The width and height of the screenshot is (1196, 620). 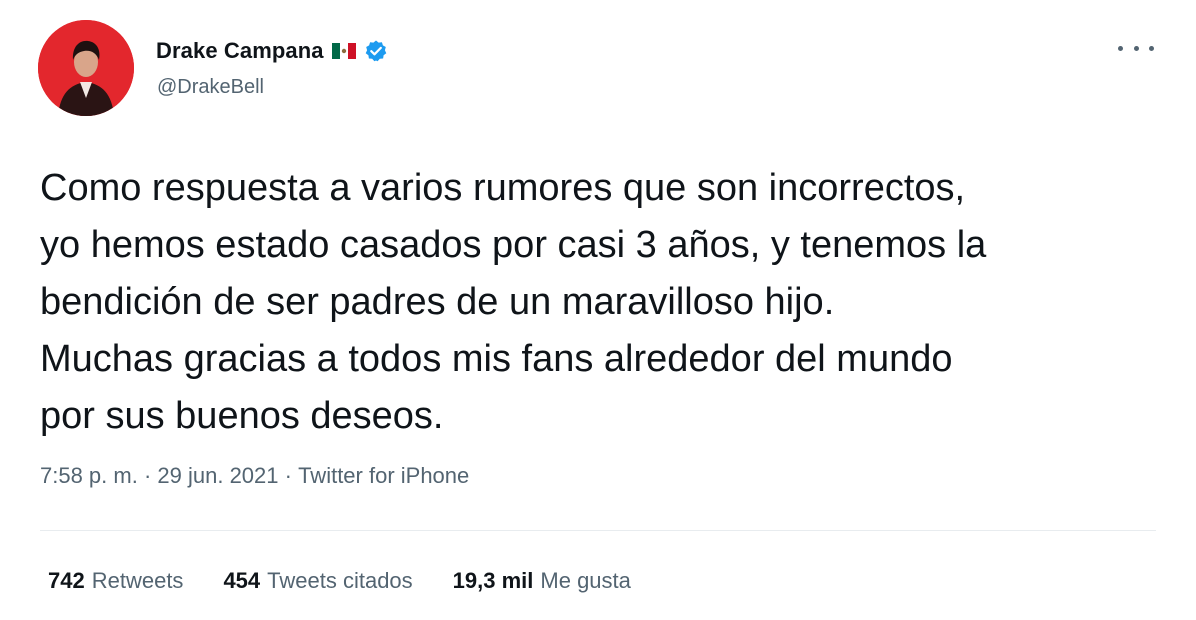 I want to click on retweets-count: 742, so click(x=66, y=580).